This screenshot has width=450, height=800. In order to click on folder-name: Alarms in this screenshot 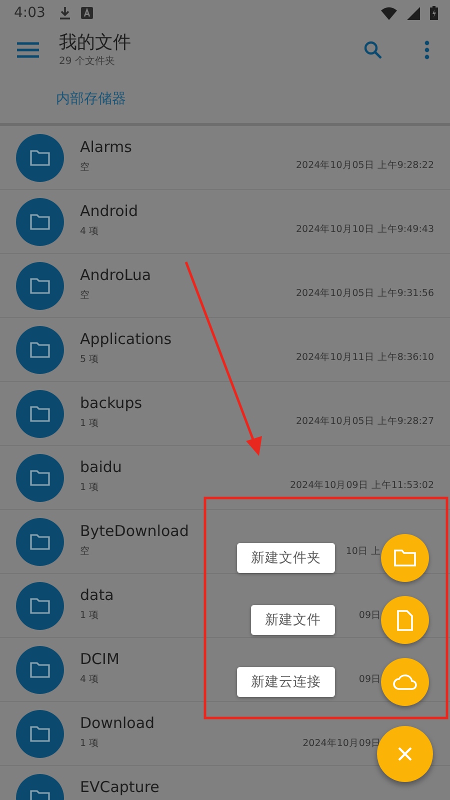, I will do `click(106, 147)`.